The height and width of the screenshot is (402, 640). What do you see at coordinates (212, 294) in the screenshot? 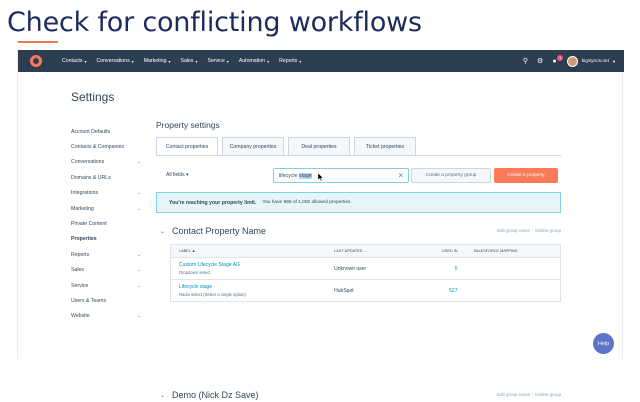
I see `property-type: Radio select (Select a single option)` at bounding box center [212, 294].